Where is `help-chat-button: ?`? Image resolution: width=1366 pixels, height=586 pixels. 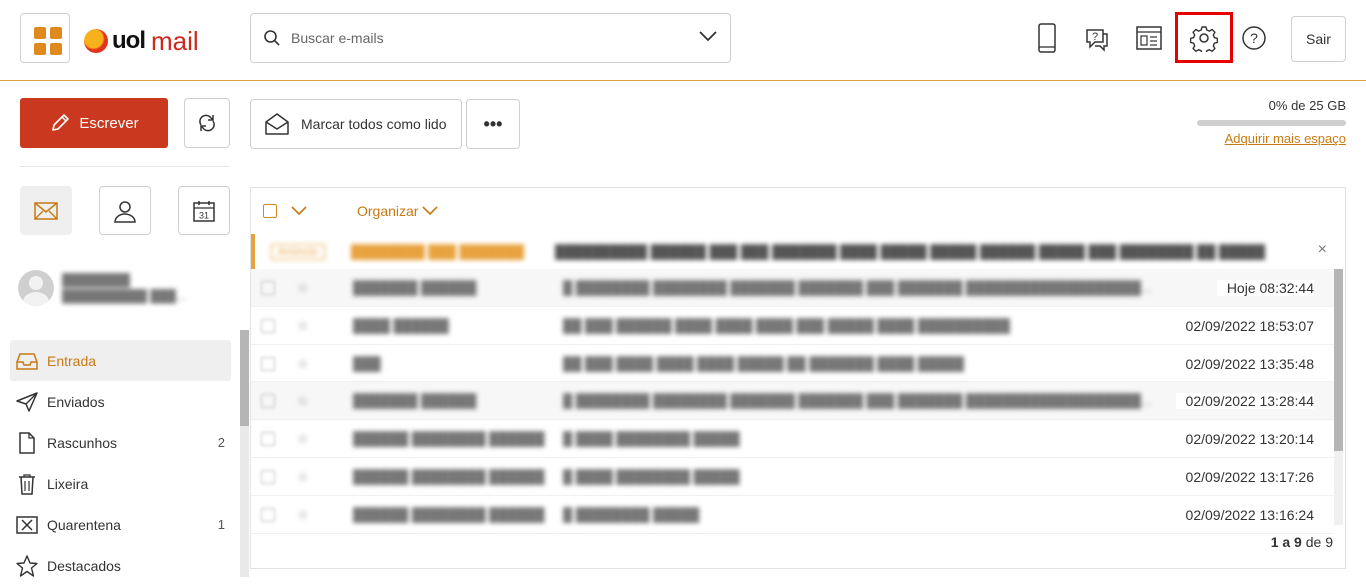
help-chat-button: ? is located at coordinates (1097, 38).